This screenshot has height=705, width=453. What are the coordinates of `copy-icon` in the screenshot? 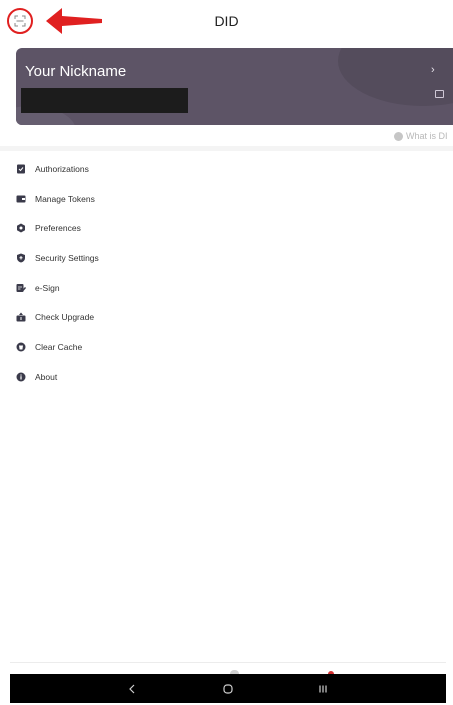 It's located at (439, 94).